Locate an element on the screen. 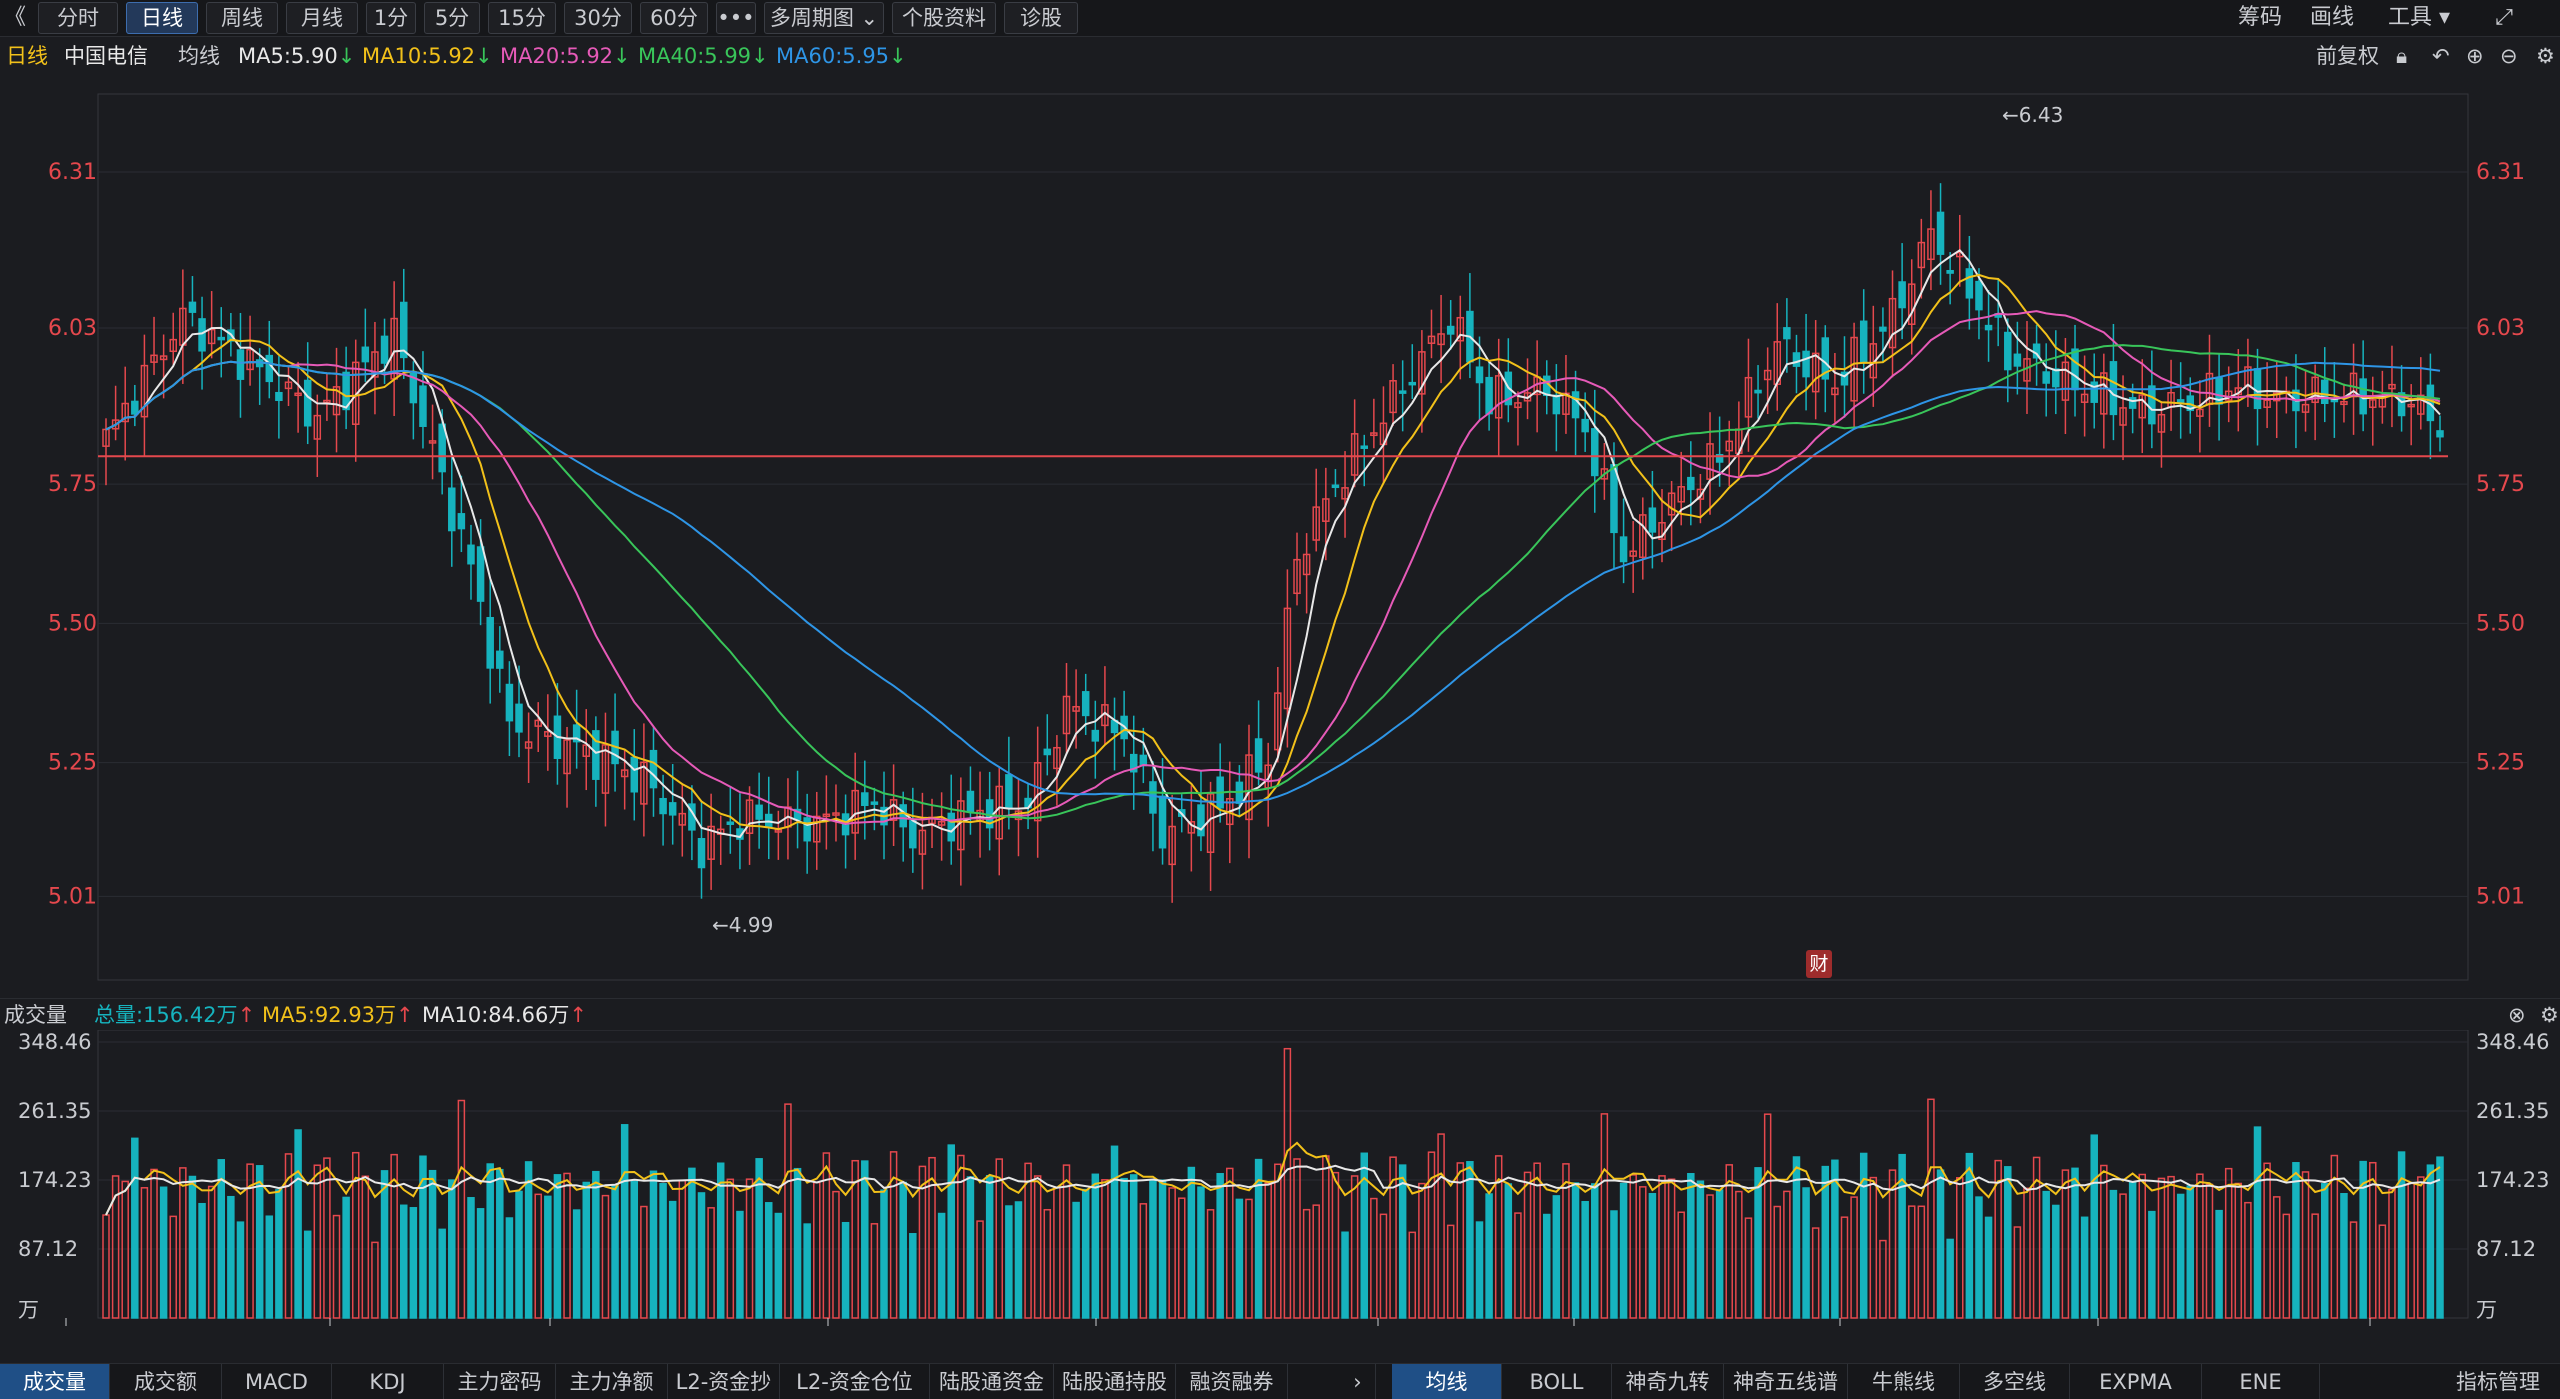 The width and height of the screenshot is (2560, 1399). y-tick-label-right: 6.03 is located at coordinates (2500, 328).